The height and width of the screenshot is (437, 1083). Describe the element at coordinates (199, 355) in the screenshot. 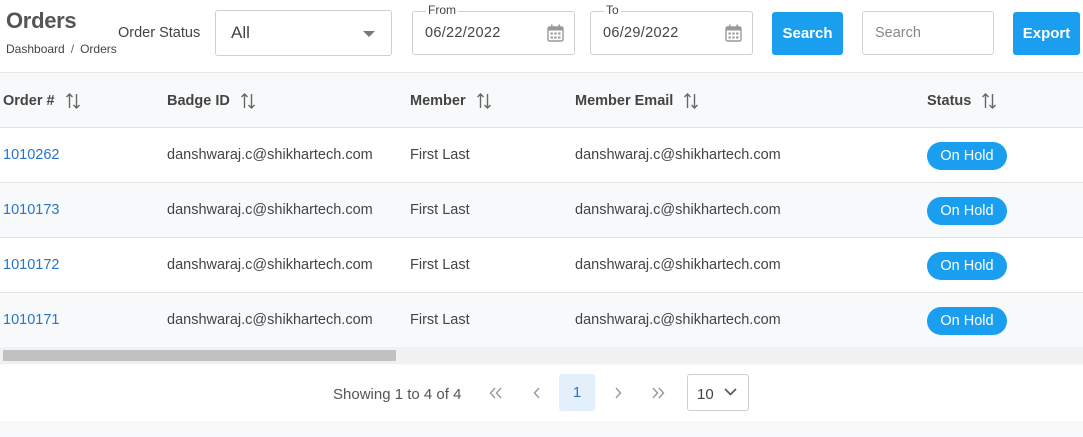

I see `scrollbar-thumb` at that location.